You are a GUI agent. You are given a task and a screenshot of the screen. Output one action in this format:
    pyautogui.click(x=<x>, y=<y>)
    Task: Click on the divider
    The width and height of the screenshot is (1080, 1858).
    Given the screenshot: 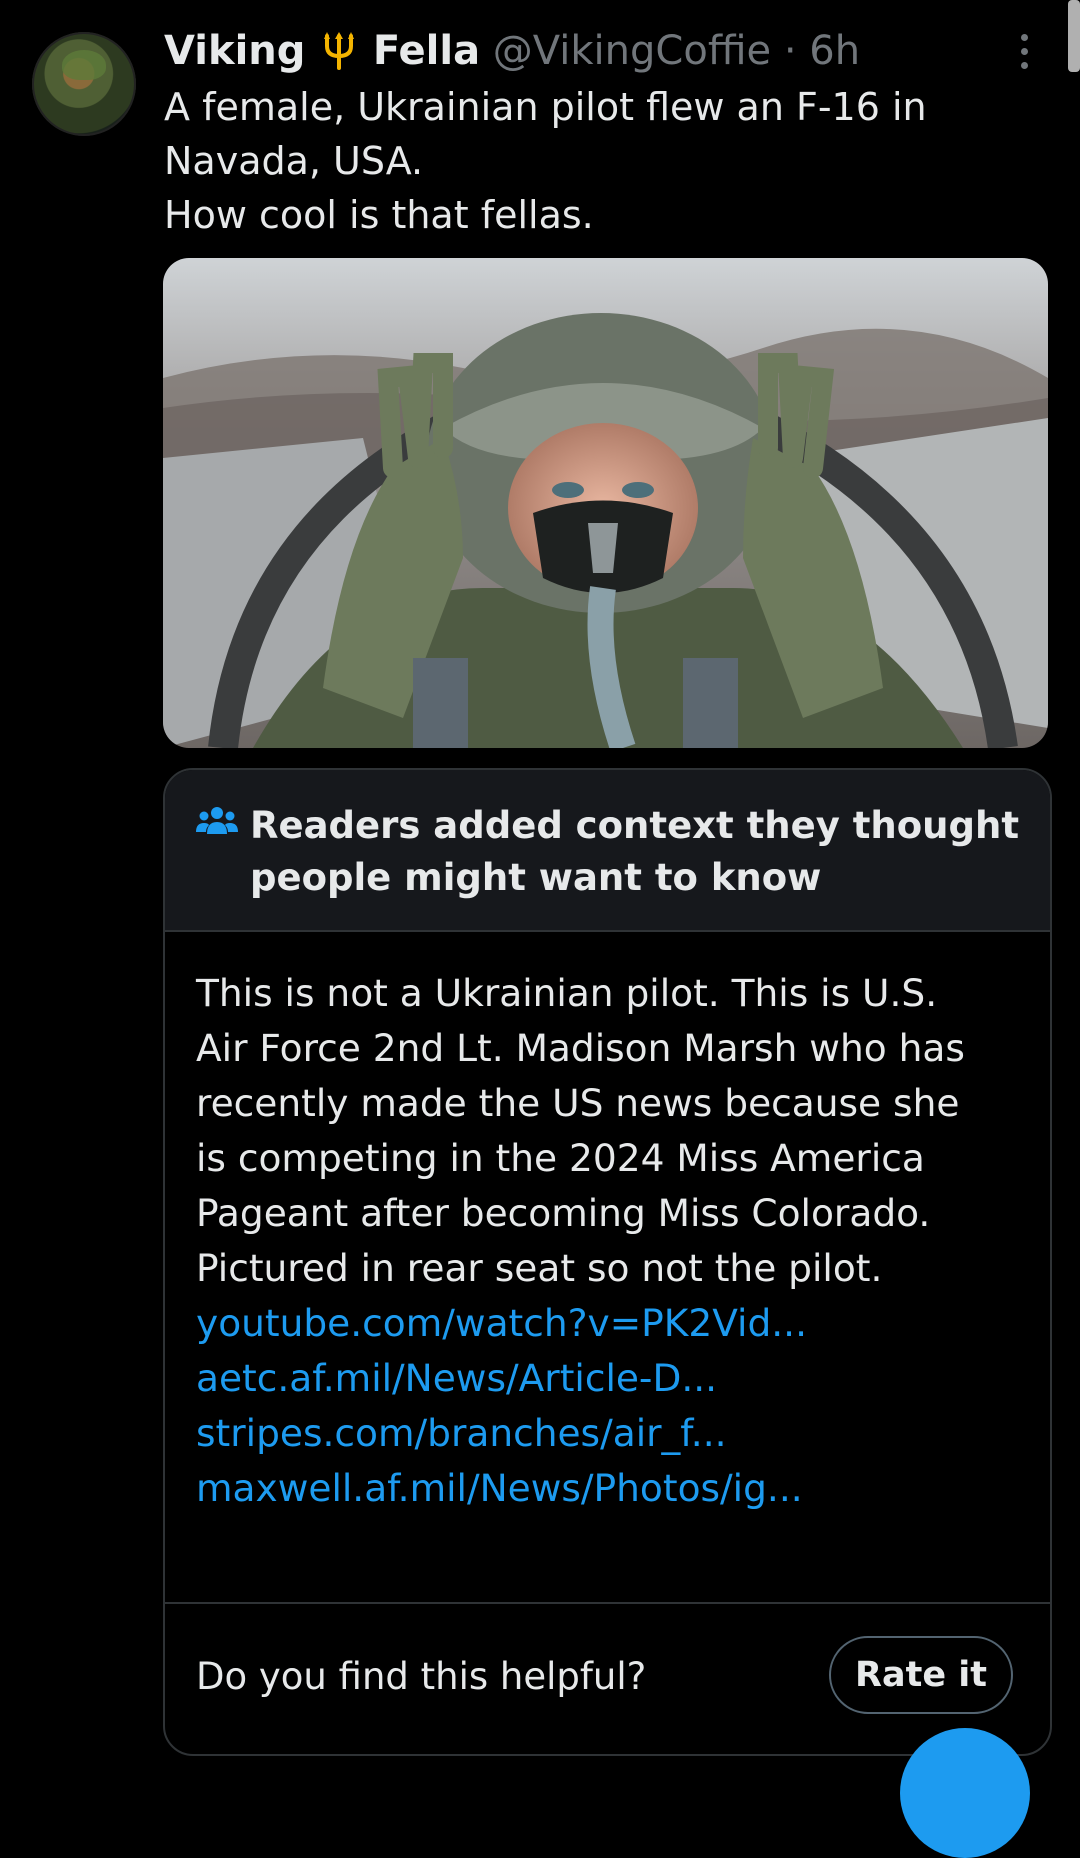 What is the action you would take?
    pyautogui.click(x=607, y=1603)
    